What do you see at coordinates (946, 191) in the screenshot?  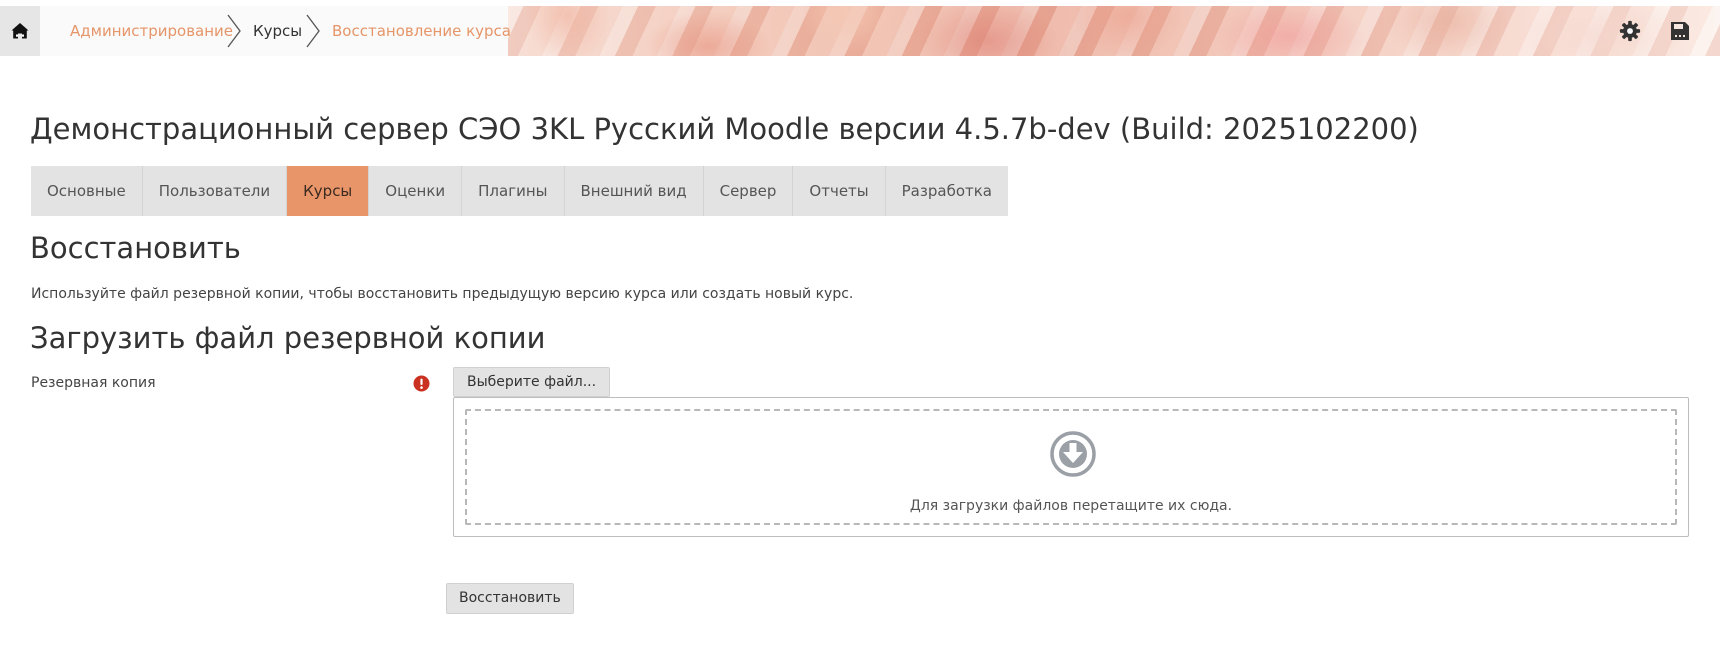 I see `tab-development: Разработка` at bounding box center [946, 191].